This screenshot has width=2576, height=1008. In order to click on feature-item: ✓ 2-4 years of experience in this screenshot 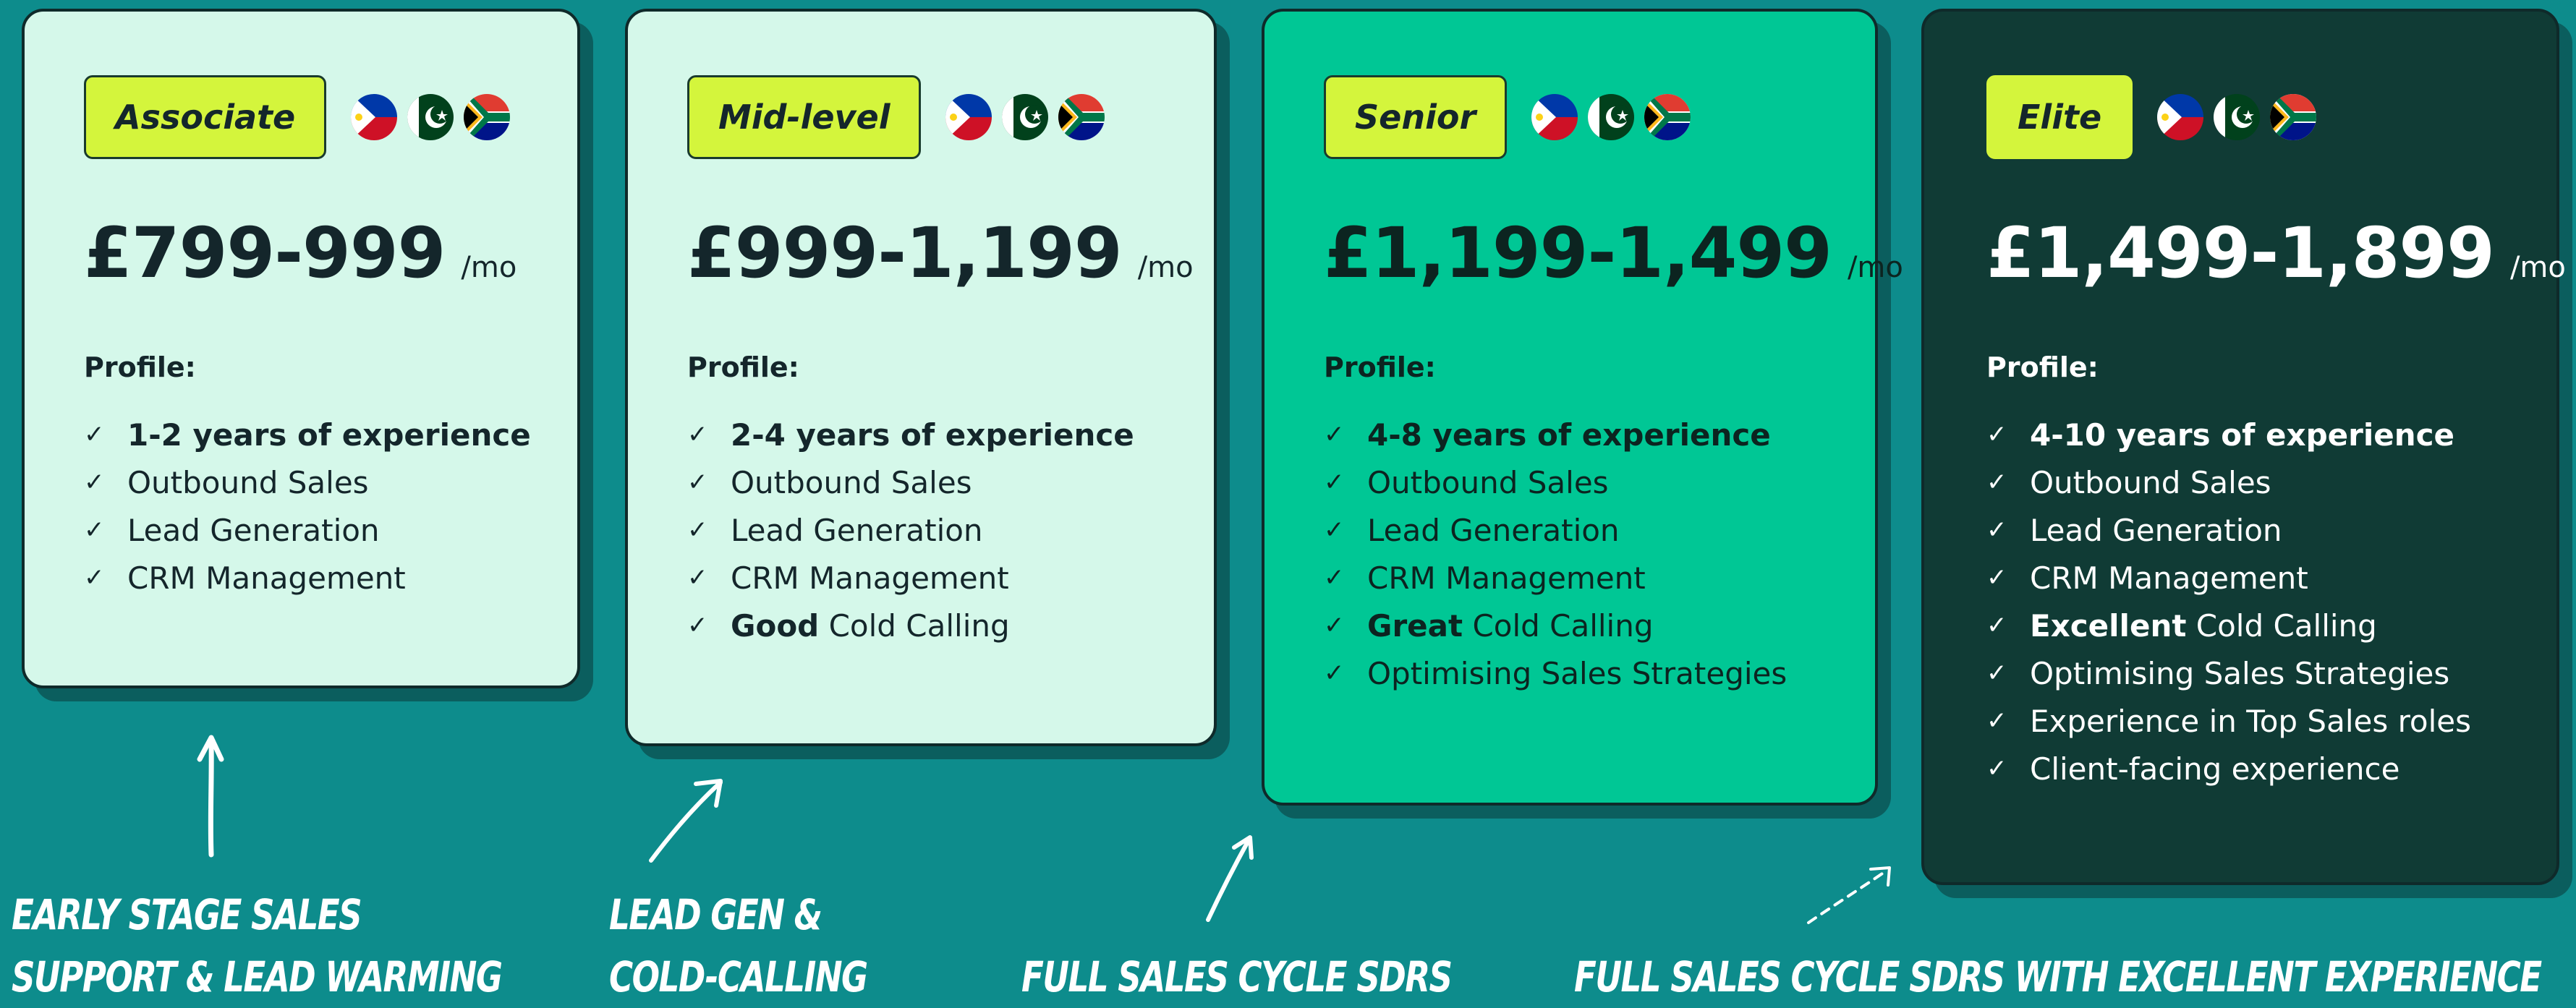, I will do `click(910, 434)`.